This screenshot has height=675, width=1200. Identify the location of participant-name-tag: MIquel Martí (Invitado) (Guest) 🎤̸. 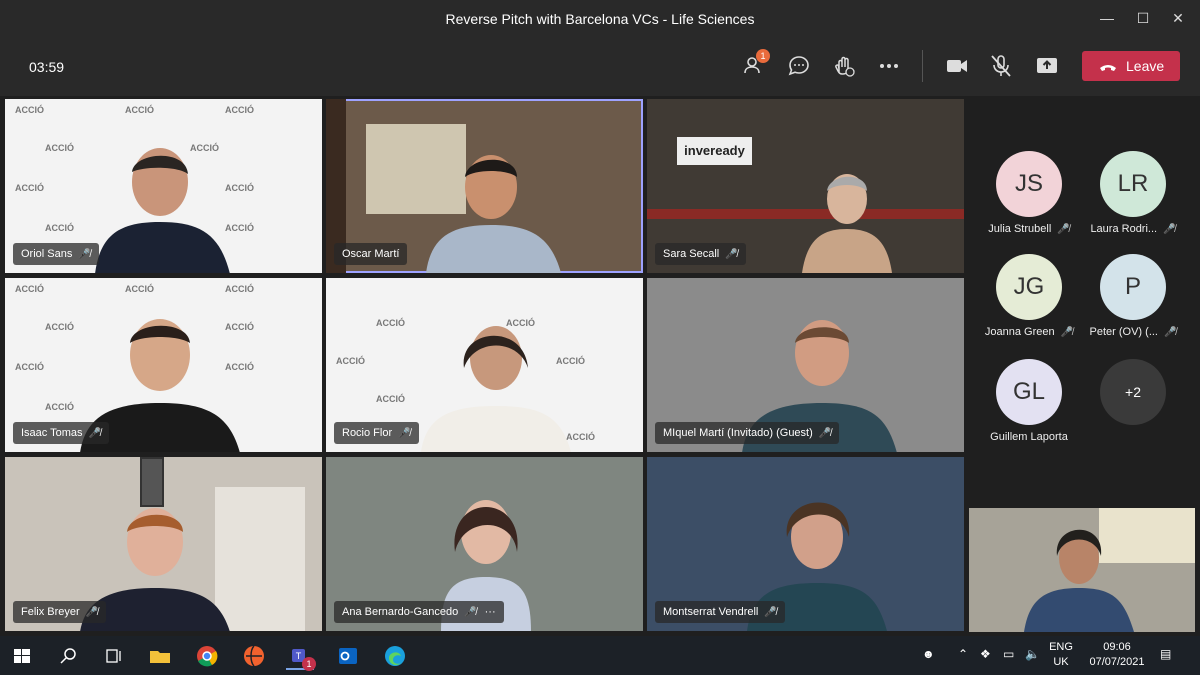
(747, 433).